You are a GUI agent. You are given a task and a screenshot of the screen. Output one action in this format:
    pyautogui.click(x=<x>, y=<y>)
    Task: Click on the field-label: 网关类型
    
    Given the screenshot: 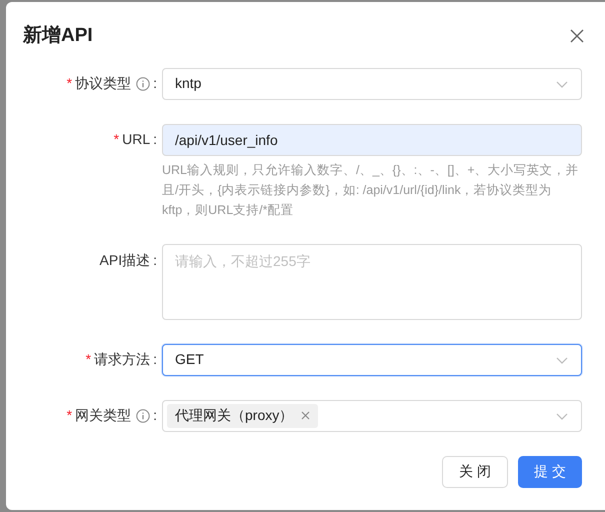 What is the action you would take?
    pyautogui.click(x=103, y=415)
    